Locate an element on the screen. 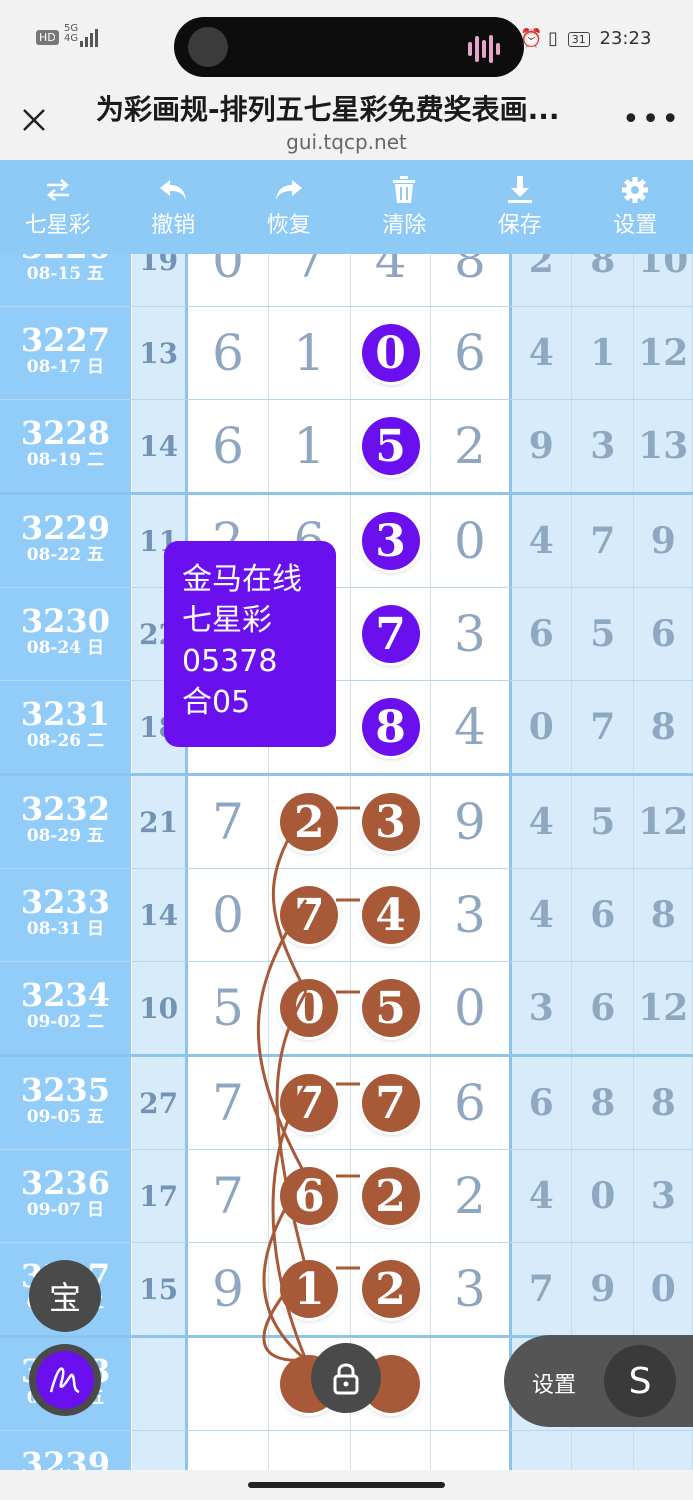 This screenshot has width=693, height=1500. page-url: gui.tqcp.net is located at coordinates (346, 142).